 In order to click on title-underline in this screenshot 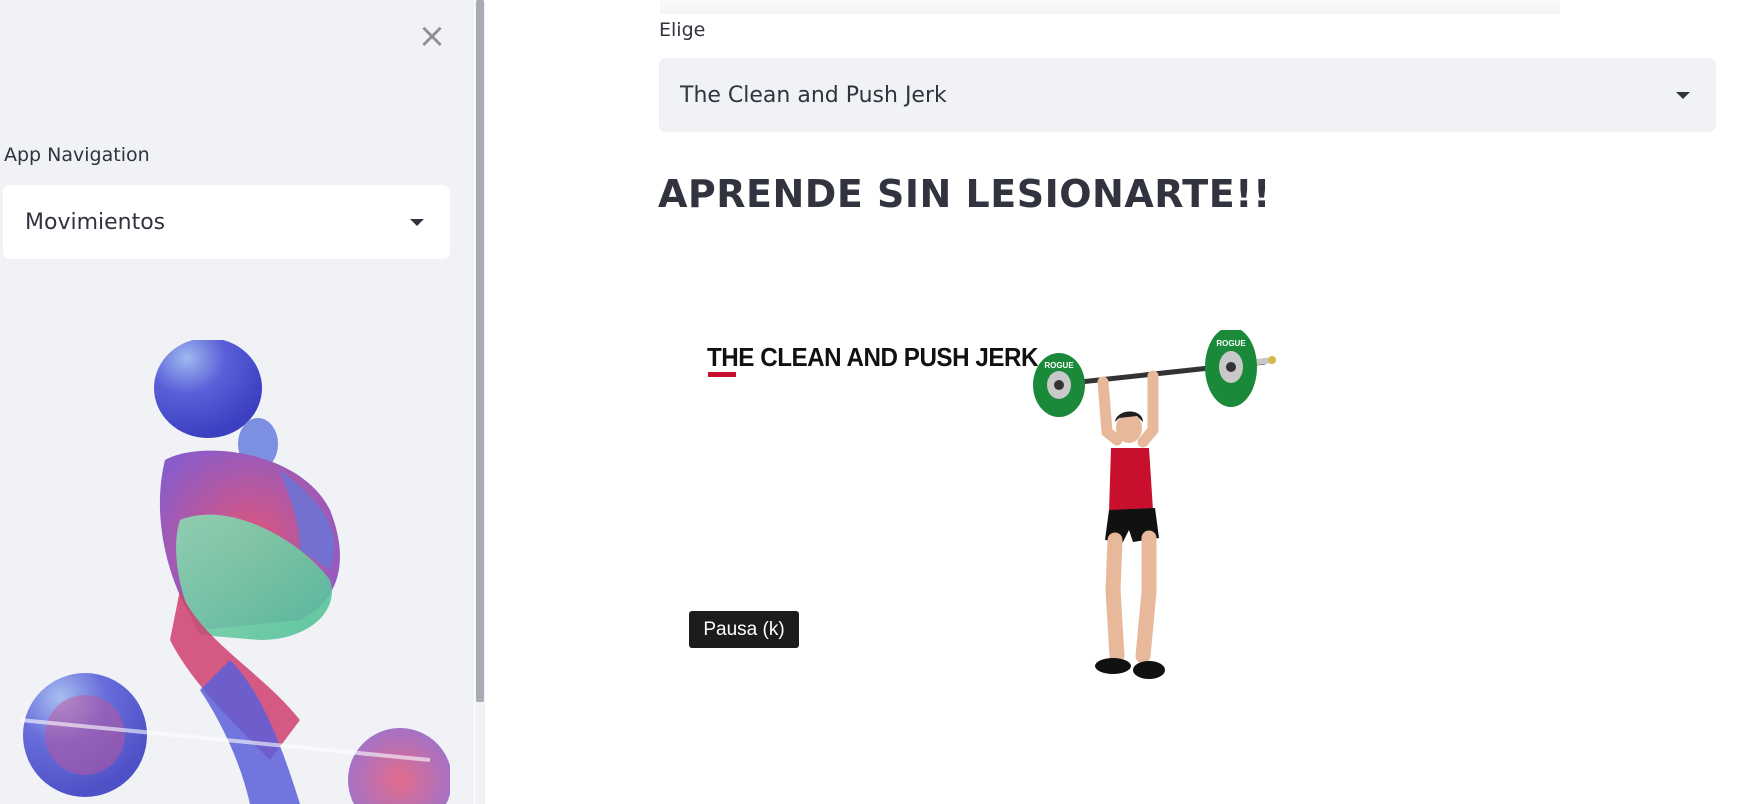, I will do `click(722, 374)`.